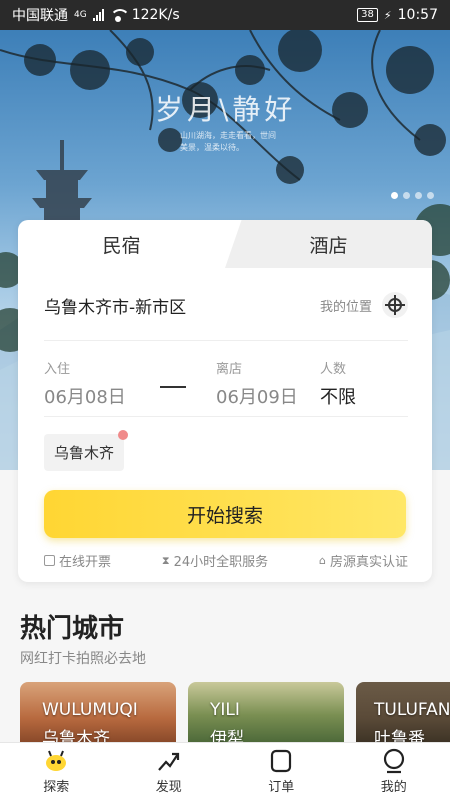 The width and height of the screenshot is (450, 800). What do you see at coordinates (155, 15) in the screenshot?
I see `network-speed: 122K/s` at bounding box center [155, 15].